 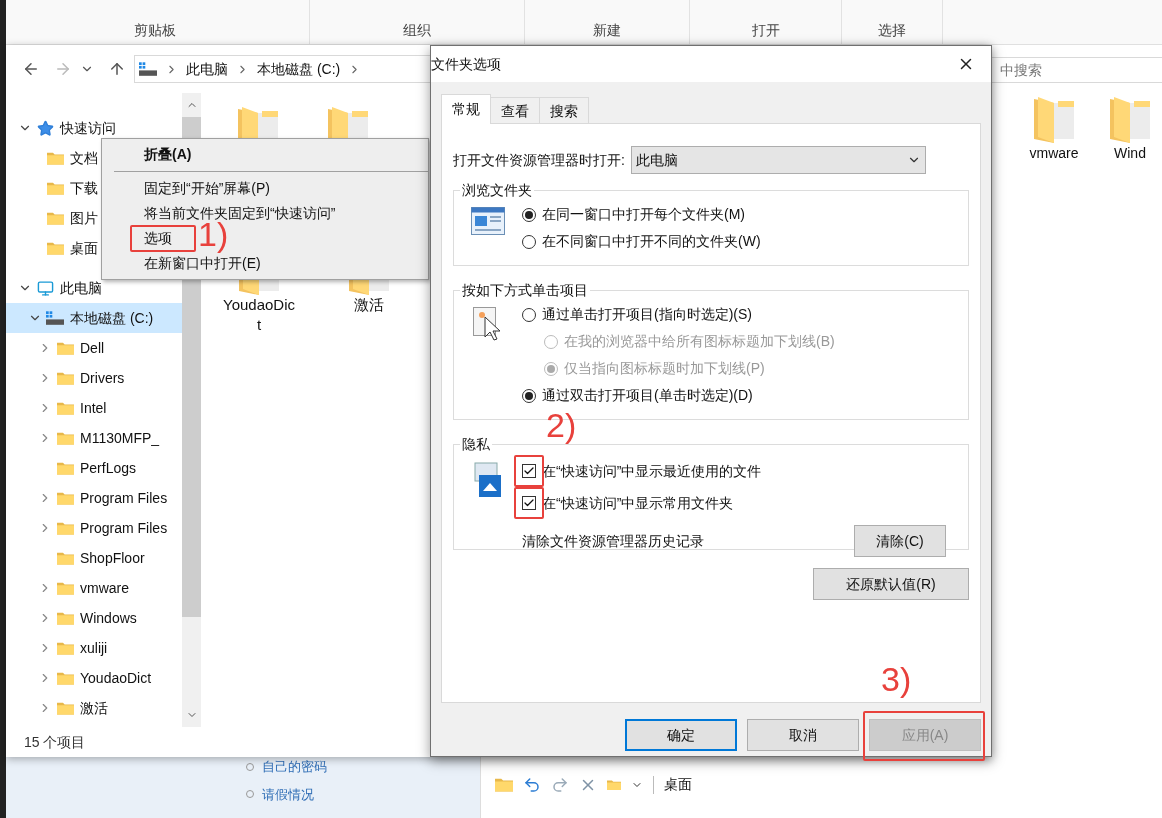 I want to click on dialog-button: 取消, so click(x=803, y=735).